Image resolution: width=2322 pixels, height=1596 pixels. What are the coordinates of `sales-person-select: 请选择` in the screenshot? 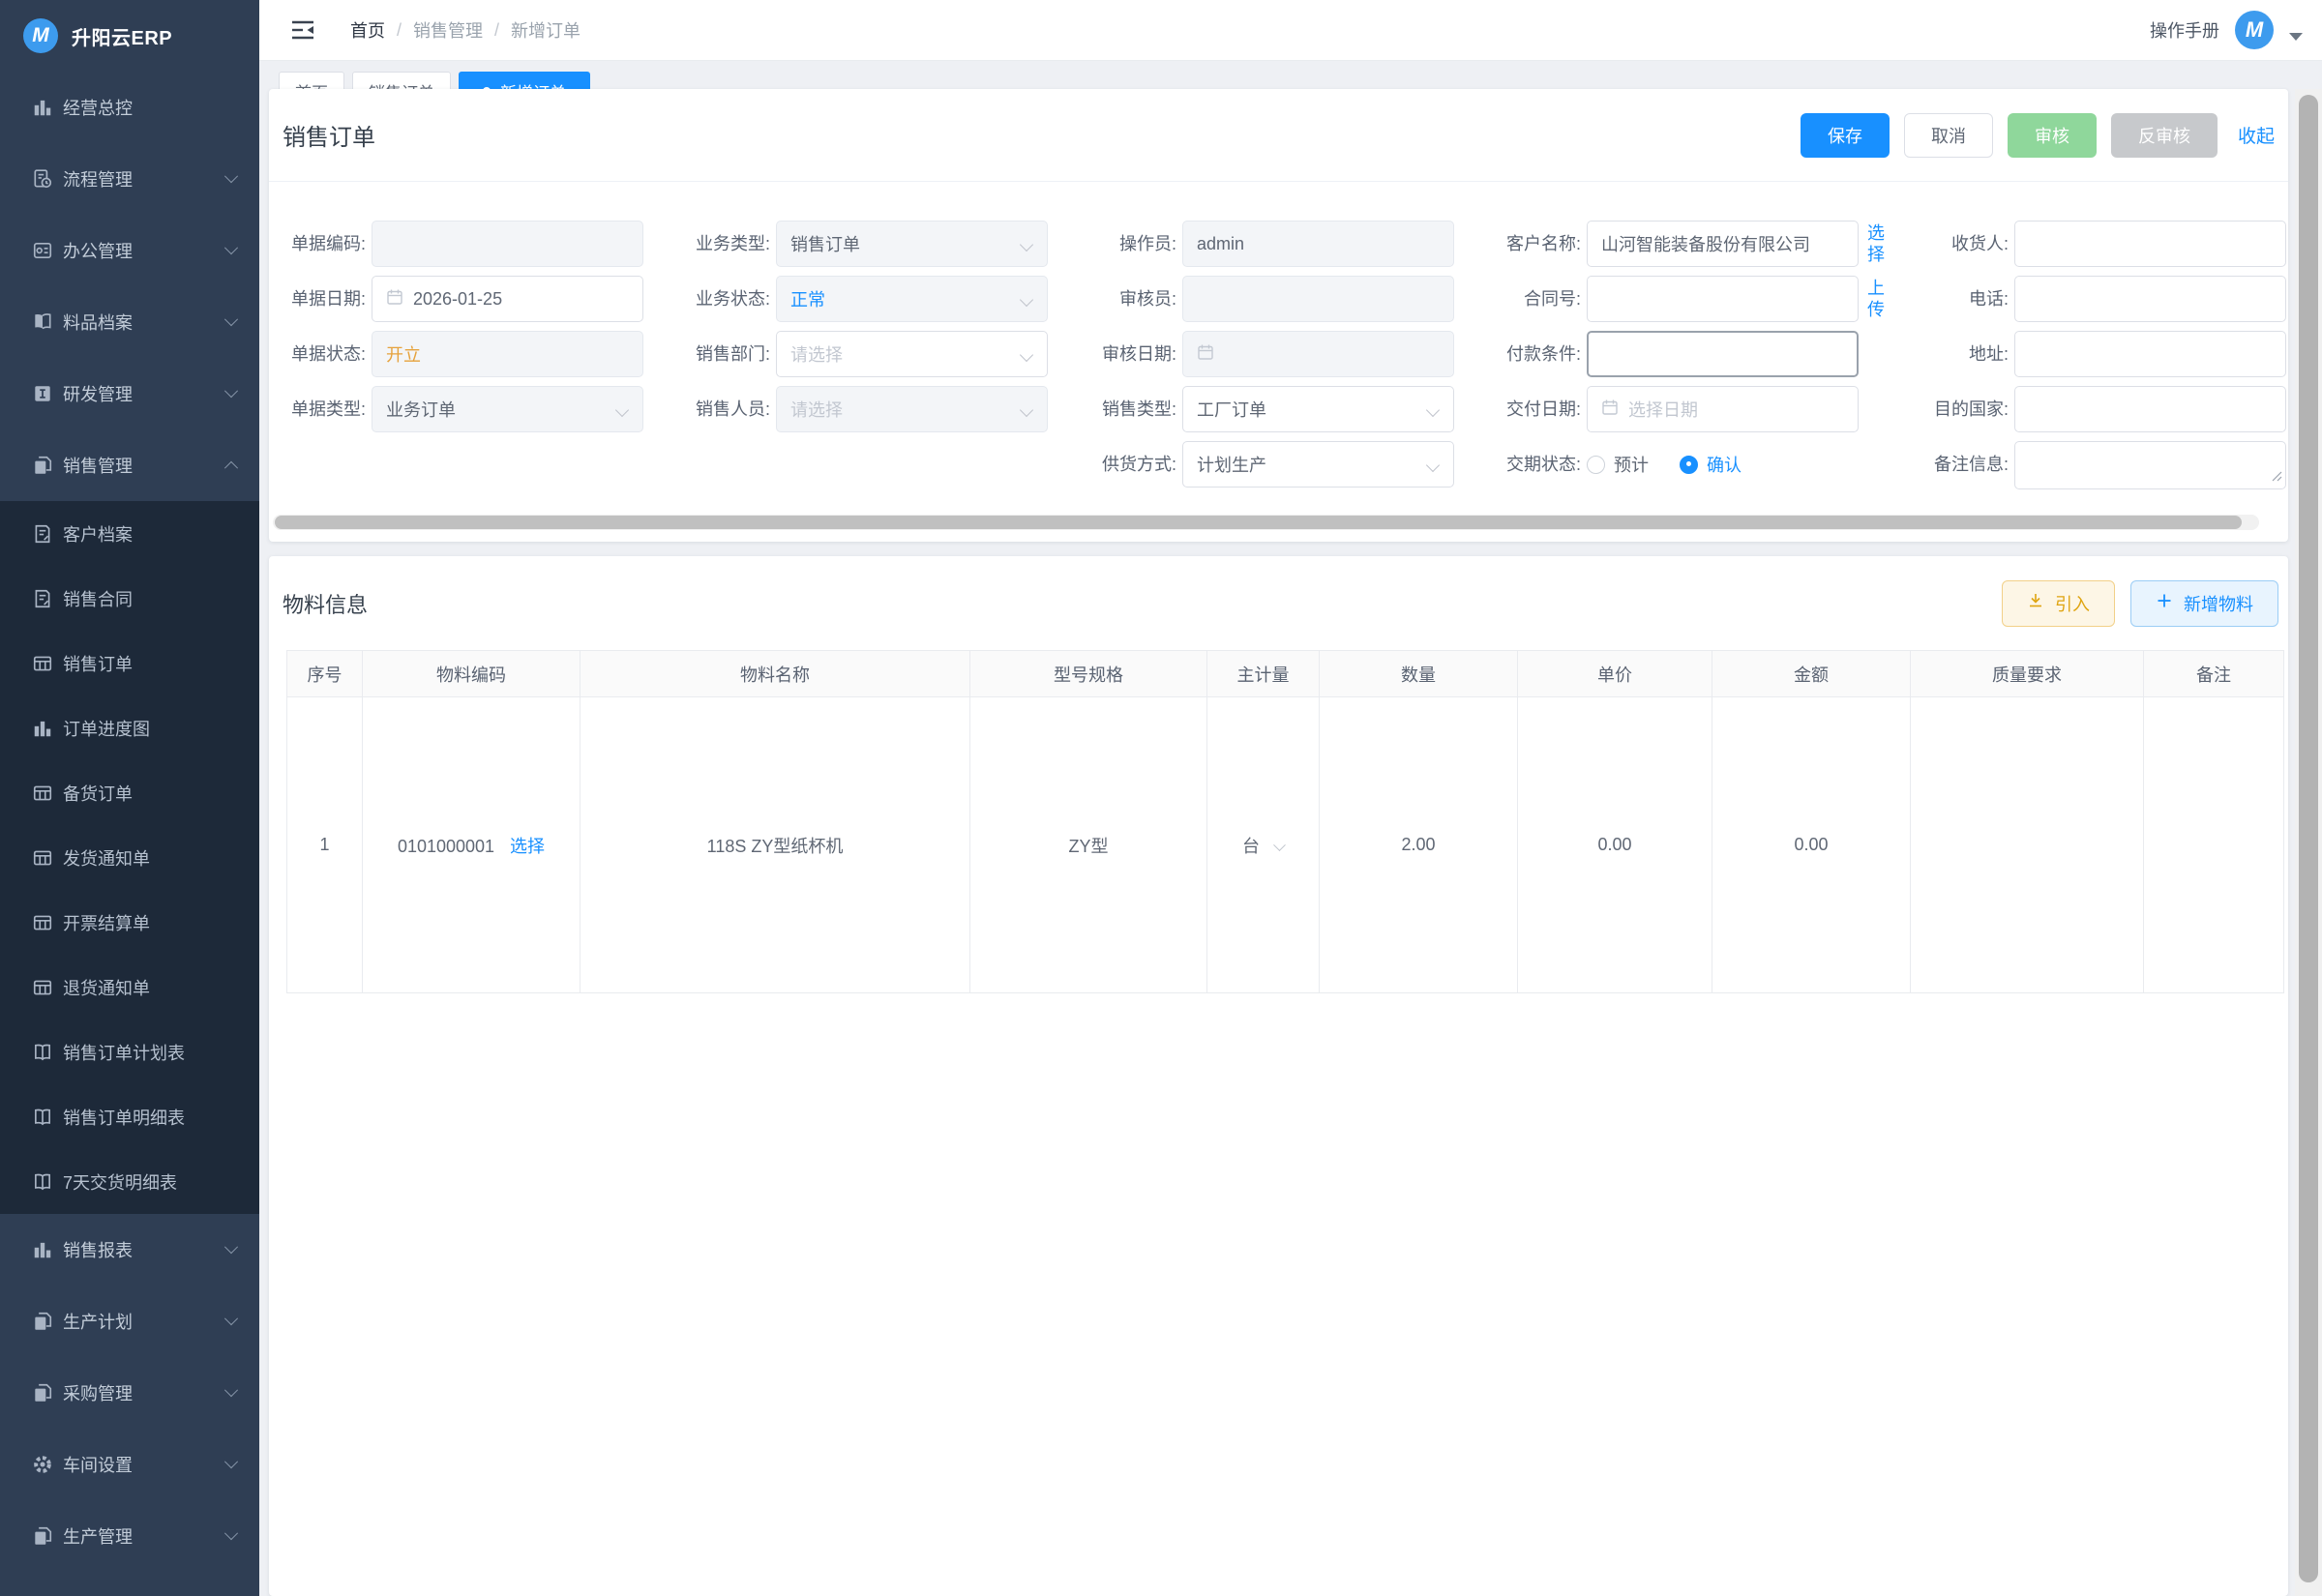 It's located at (912, 409).